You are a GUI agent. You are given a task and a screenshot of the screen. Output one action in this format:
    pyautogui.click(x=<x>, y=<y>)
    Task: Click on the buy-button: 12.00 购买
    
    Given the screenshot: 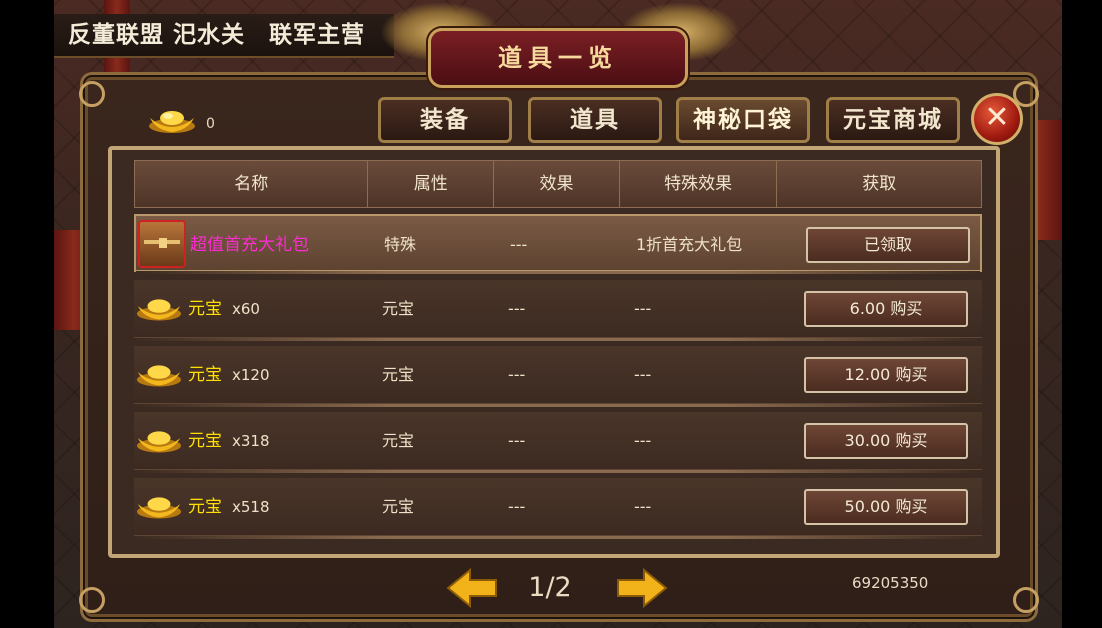 What is the action you would take?
    pyautogui.click(x=886, y=375)
    